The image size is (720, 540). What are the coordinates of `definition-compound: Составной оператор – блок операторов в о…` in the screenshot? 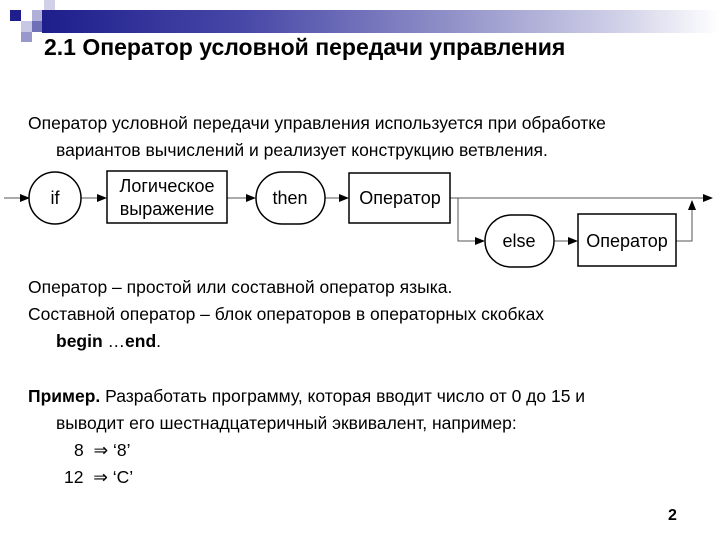 It's located at (286, 314).